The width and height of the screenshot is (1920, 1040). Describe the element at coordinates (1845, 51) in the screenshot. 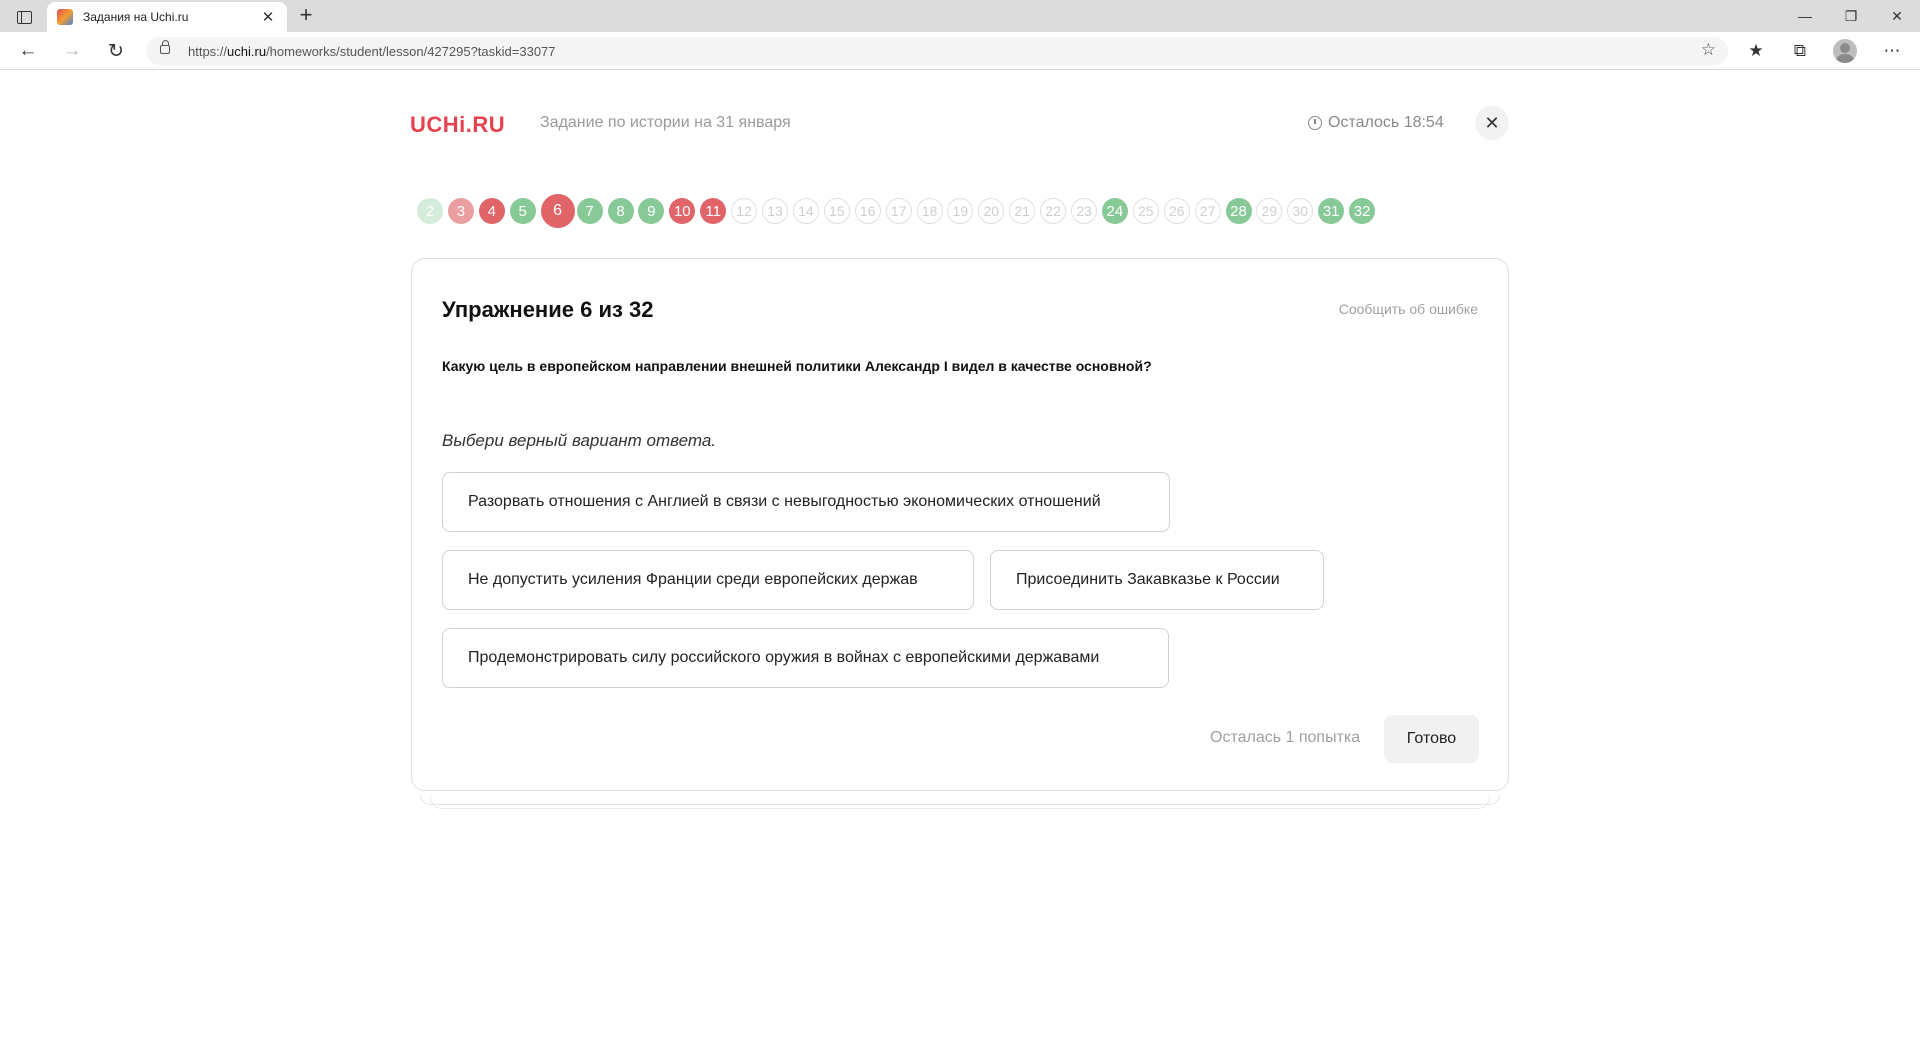

I see `profile-icon` at that location.